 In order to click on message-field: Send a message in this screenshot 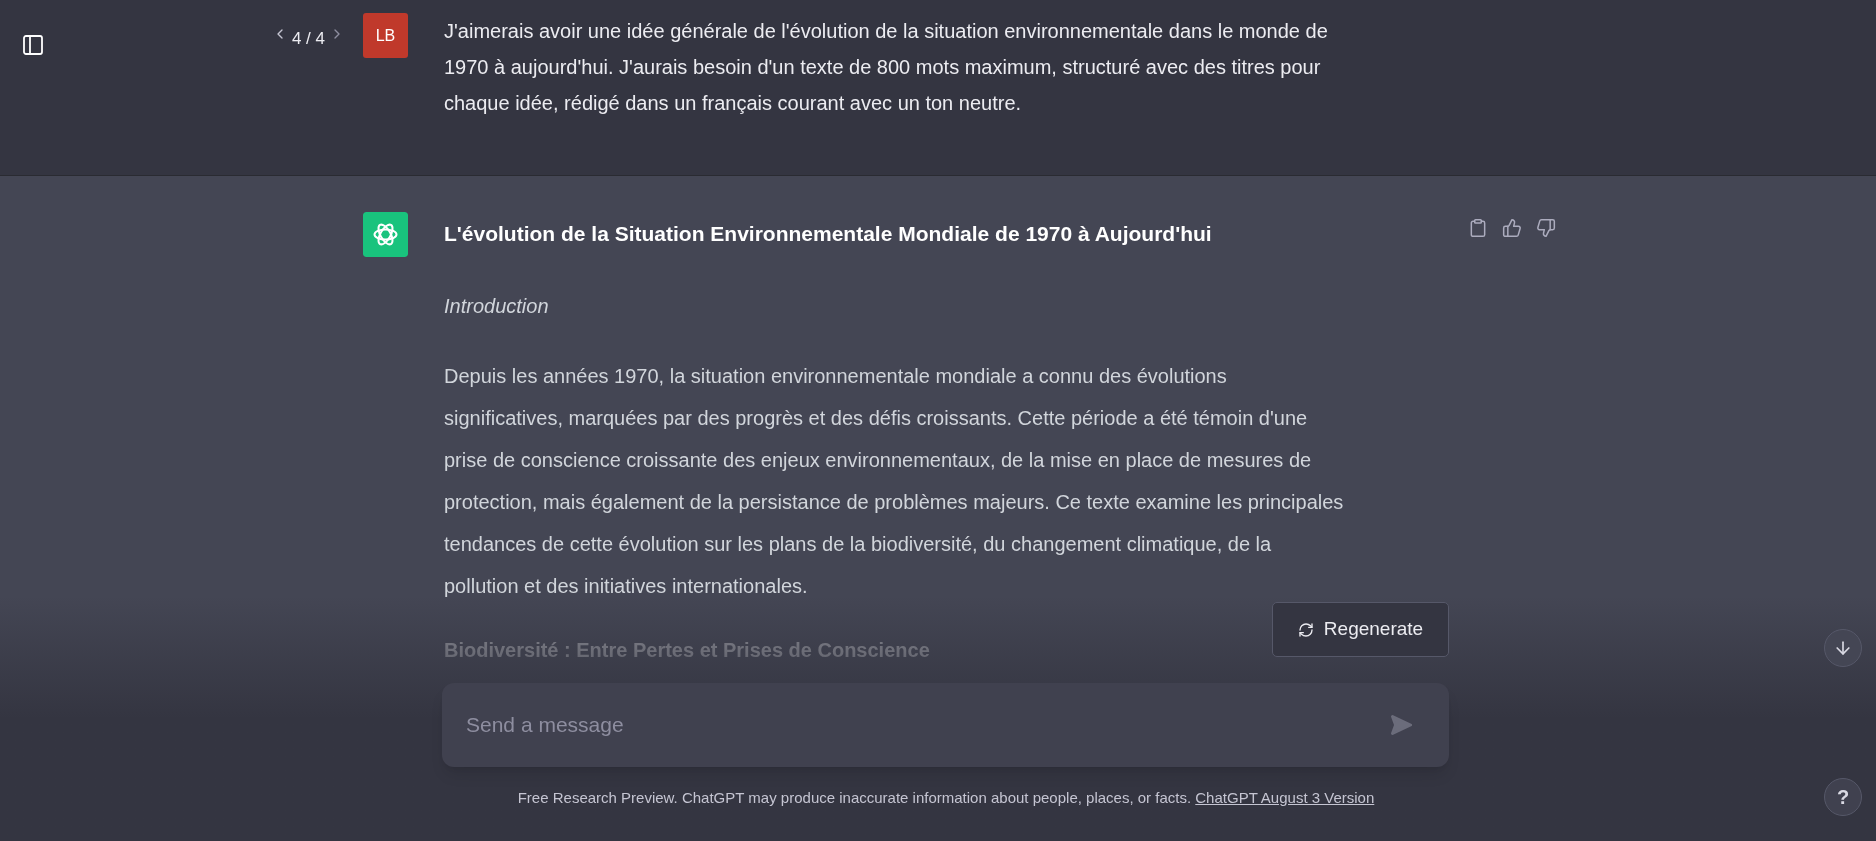, I will do `click(927, 725)`.